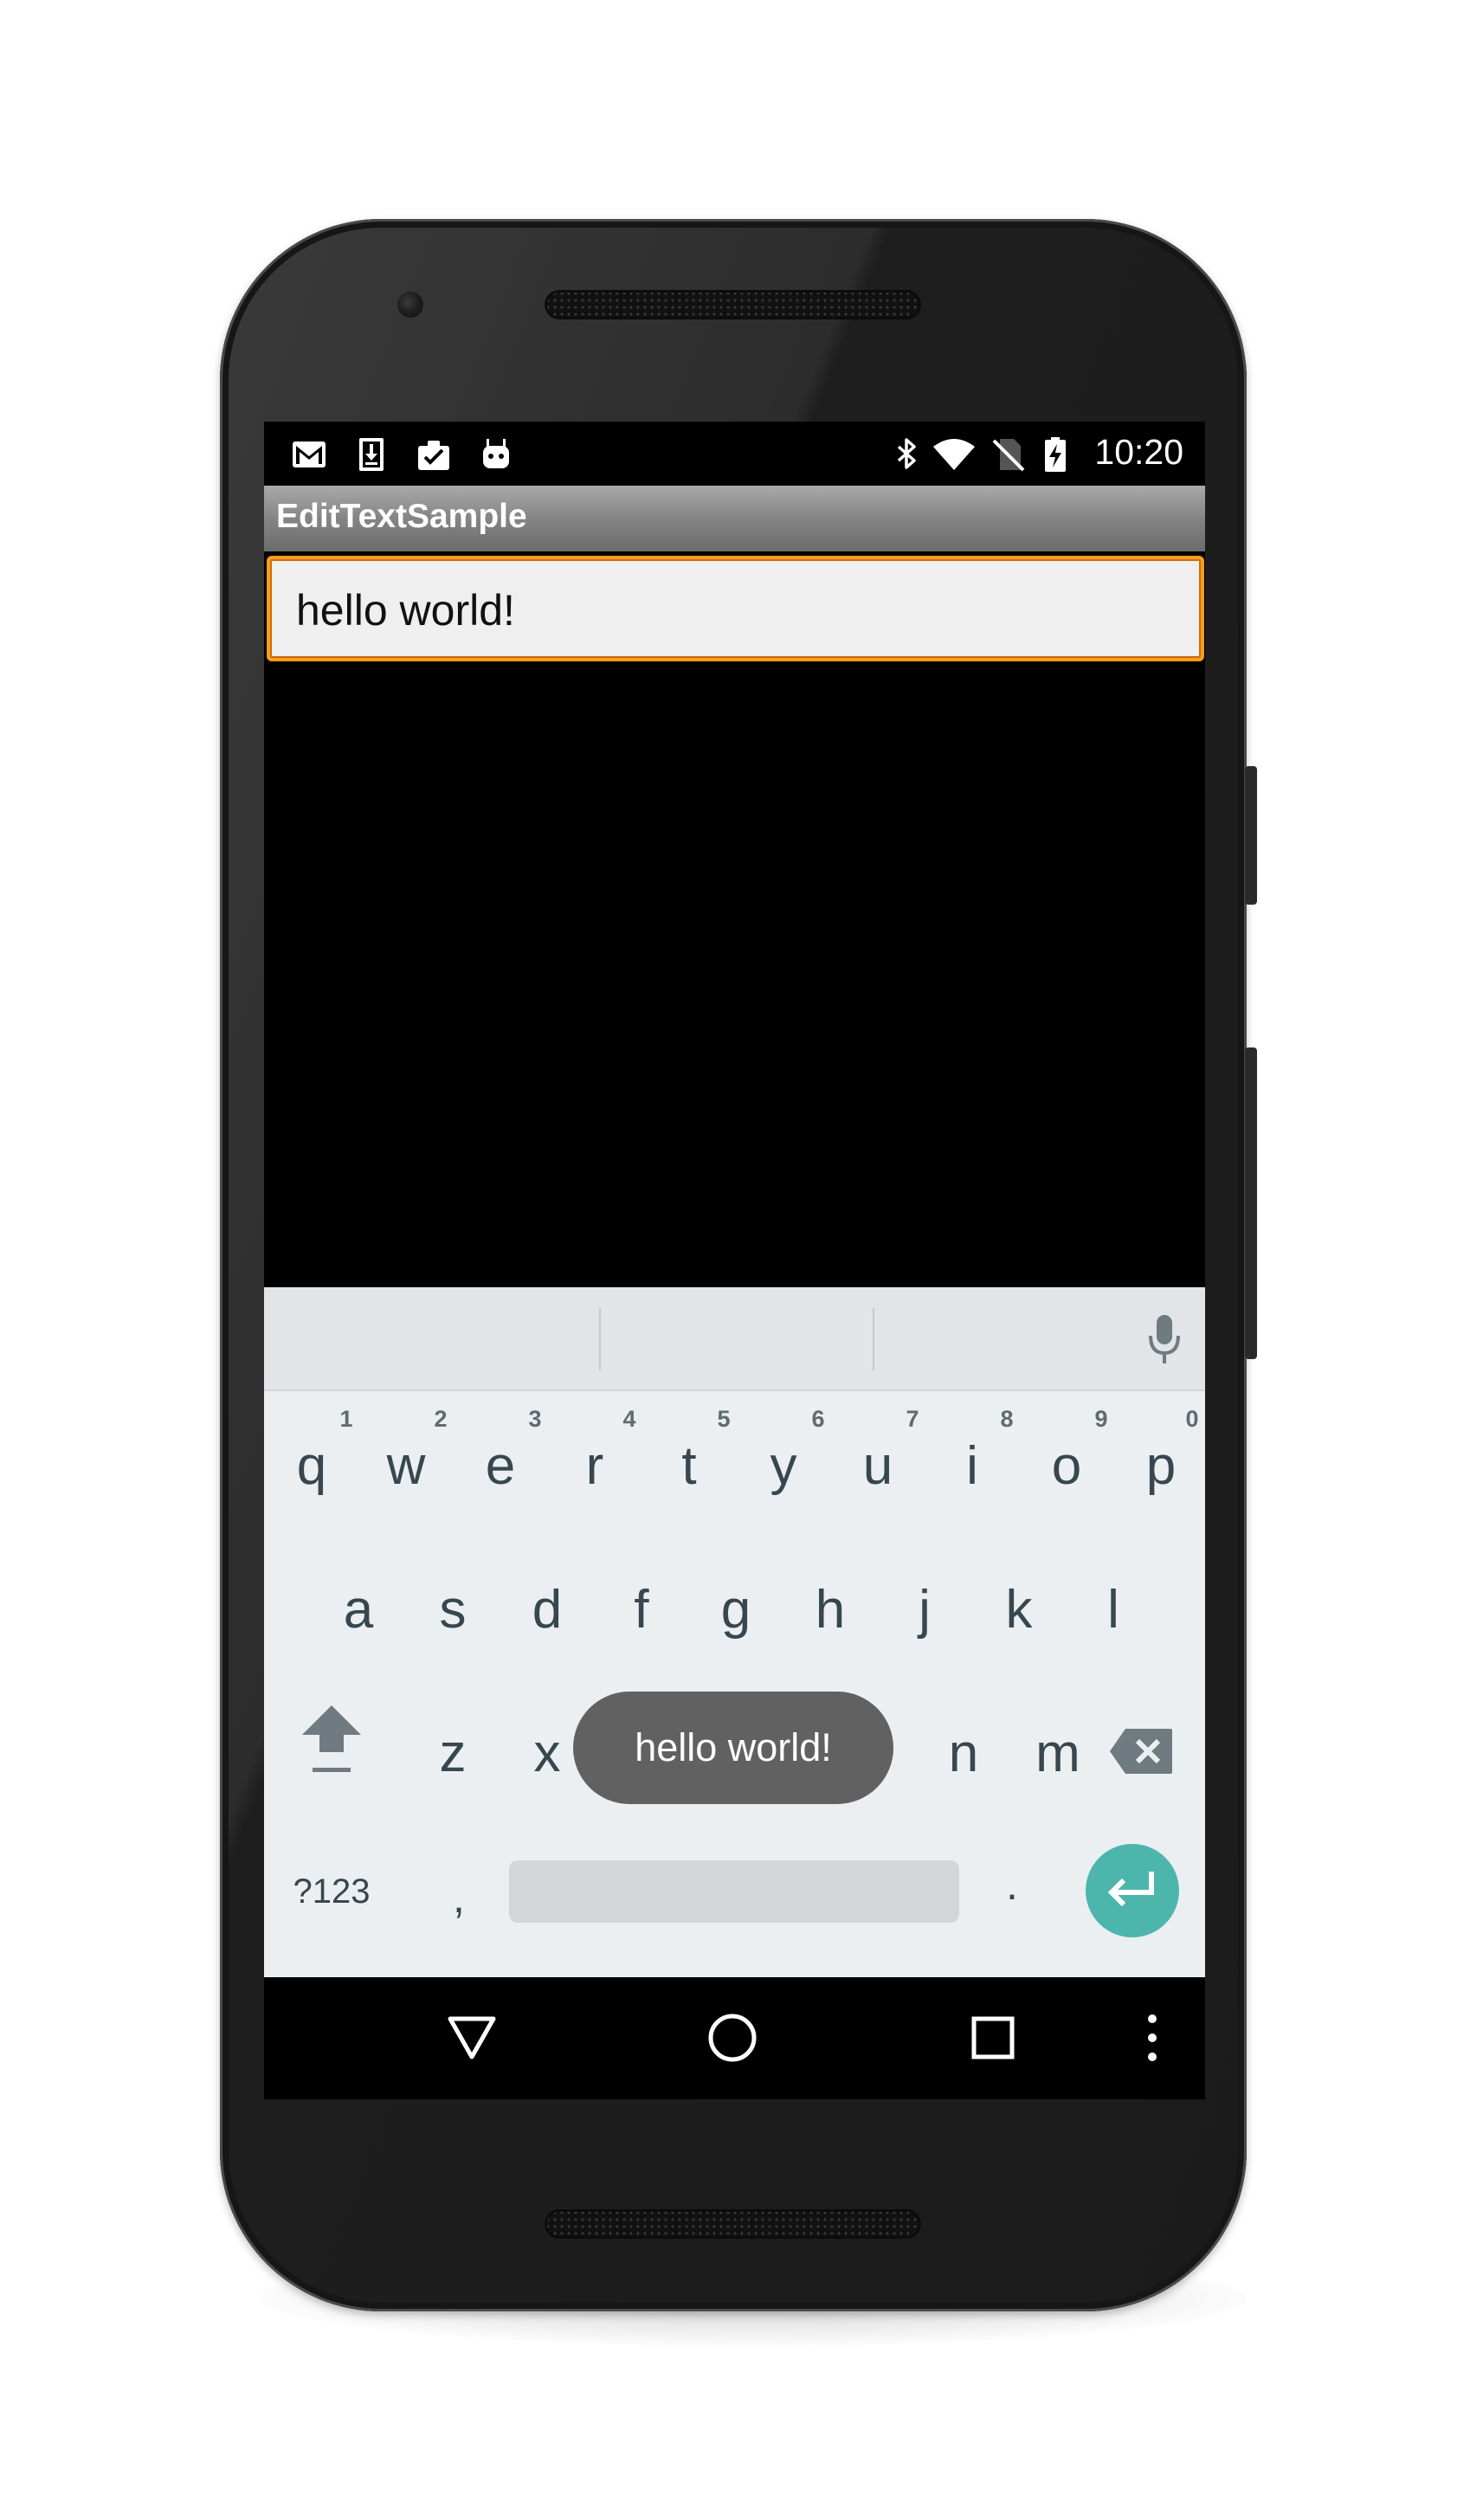 This screenshot has height=2520, width=1470. Describe the element at coordinates (907, 453) in the screenshot. I see `bluetooth-icon` at that location.